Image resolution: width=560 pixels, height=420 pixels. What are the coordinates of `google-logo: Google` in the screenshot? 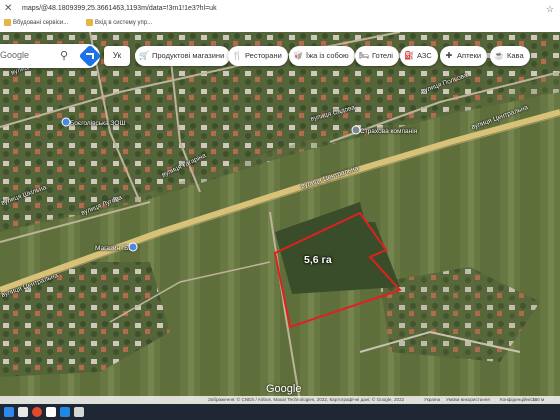 It's located at (284, 389).